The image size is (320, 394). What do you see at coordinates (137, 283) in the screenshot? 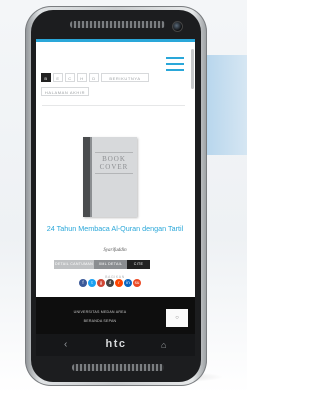
I see `stumbleupon-icon: su` at bounding box center [137, 283].